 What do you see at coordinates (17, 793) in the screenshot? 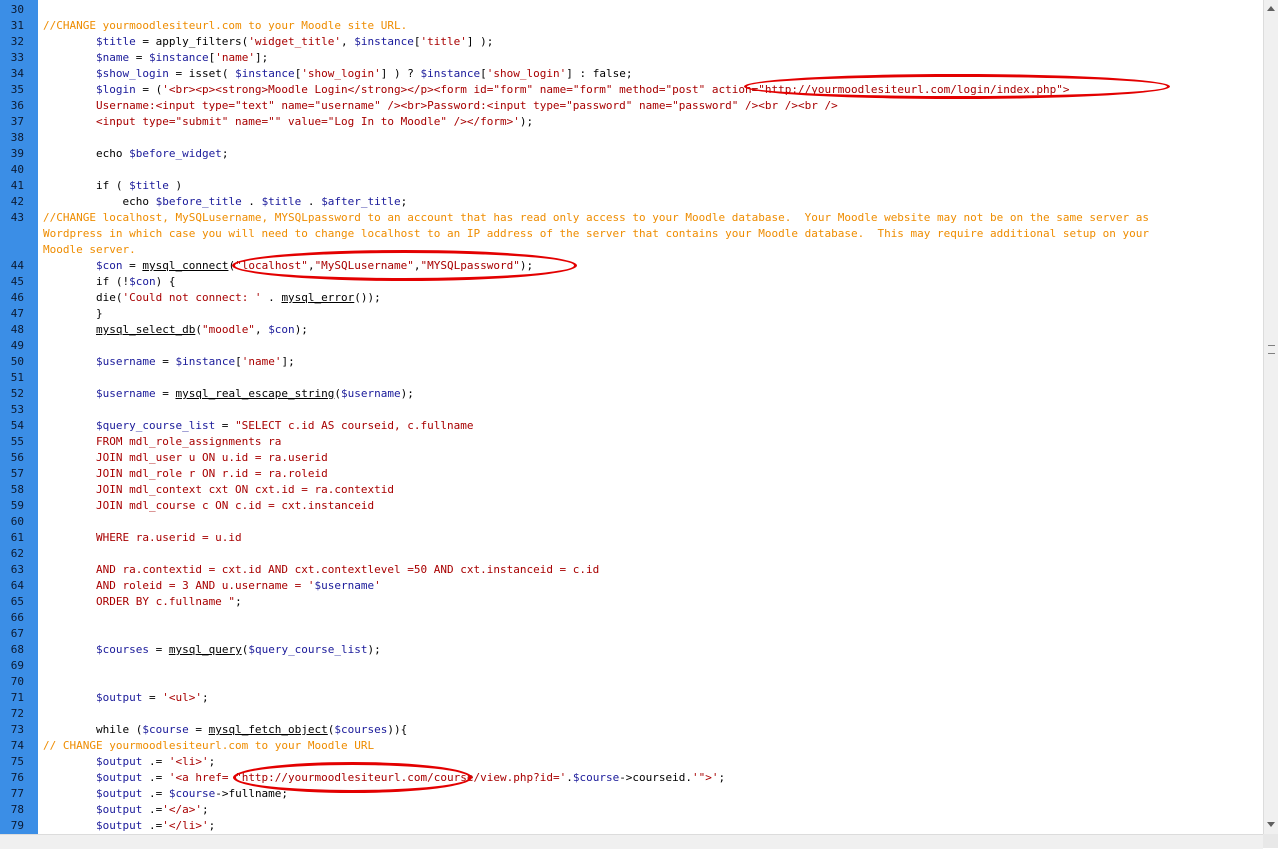
I see `line-number: 77` at bounding box center [17, 793].